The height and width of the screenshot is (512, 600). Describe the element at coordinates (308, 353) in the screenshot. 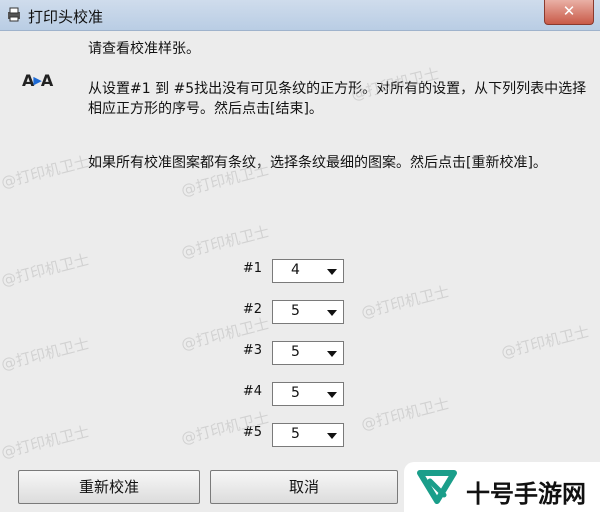

I see `setting-3-dropdown: 5` at that location.